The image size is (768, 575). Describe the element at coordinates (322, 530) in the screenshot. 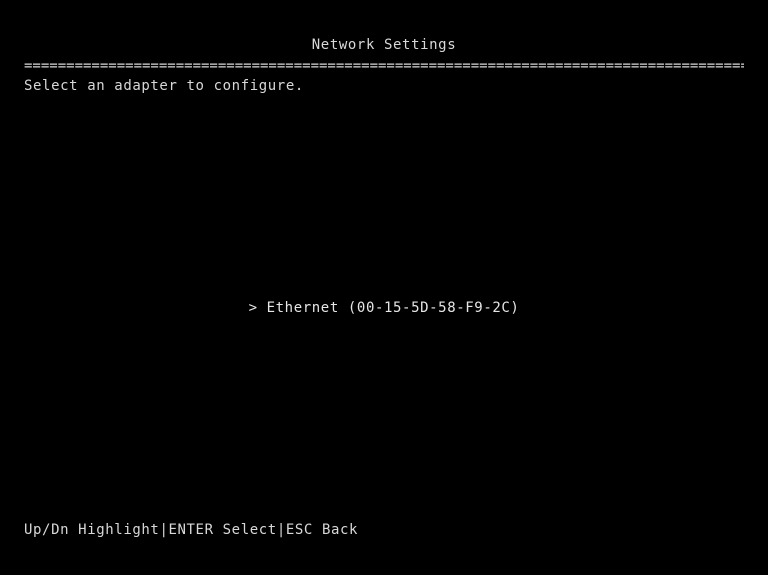

I see `hint-esc-back: ESC Back` at that location.